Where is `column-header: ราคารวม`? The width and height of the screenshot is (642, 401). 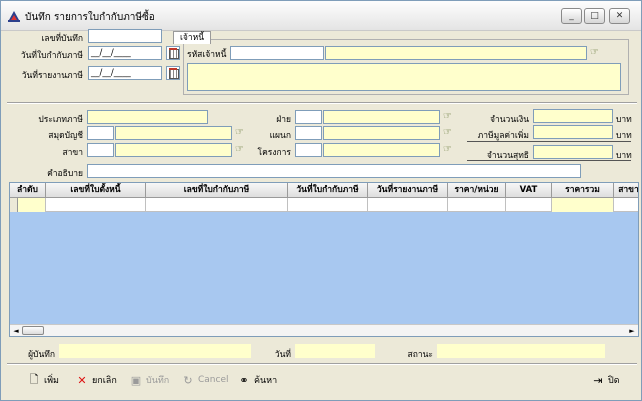
column-header: ราคารวม is located at coordinates (583, 190).